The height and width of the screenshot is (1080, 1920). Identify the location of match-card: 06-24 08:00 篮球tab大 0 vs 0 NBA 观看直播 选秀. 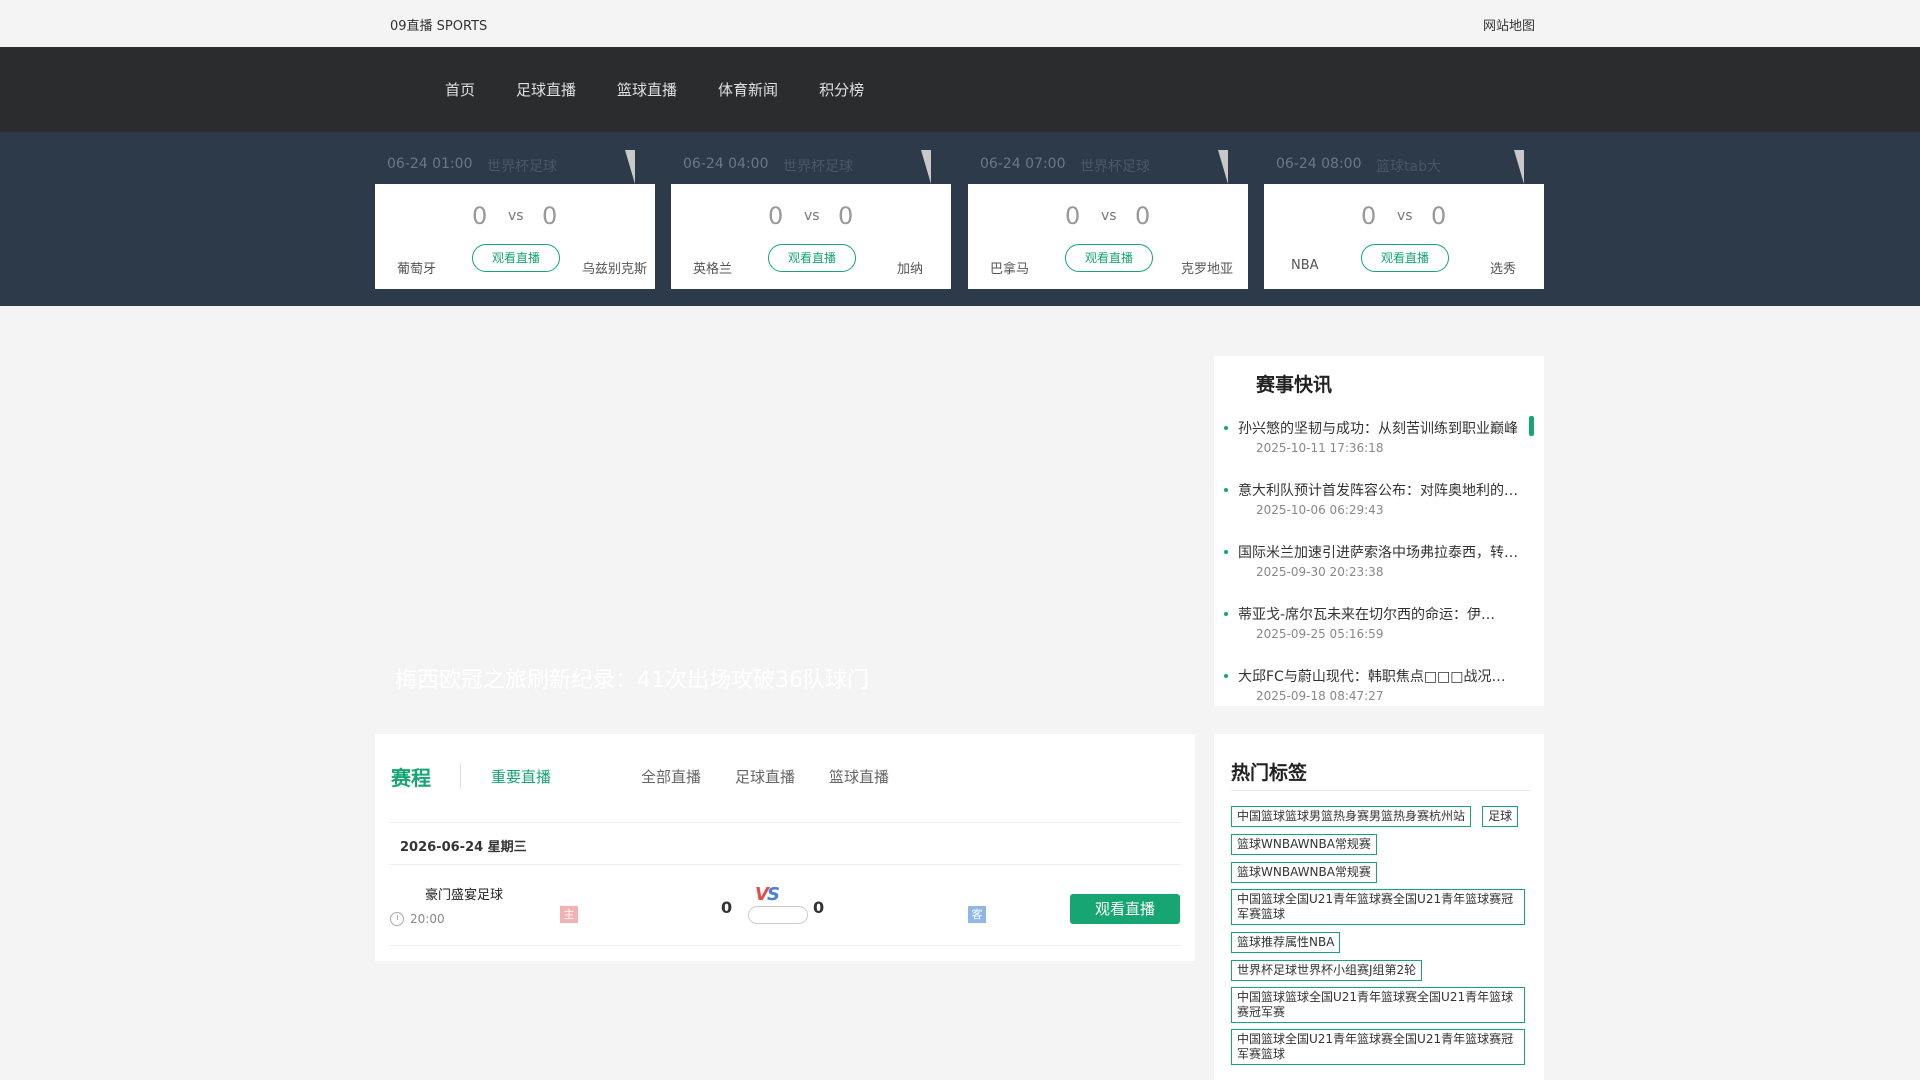
(1404, 210).